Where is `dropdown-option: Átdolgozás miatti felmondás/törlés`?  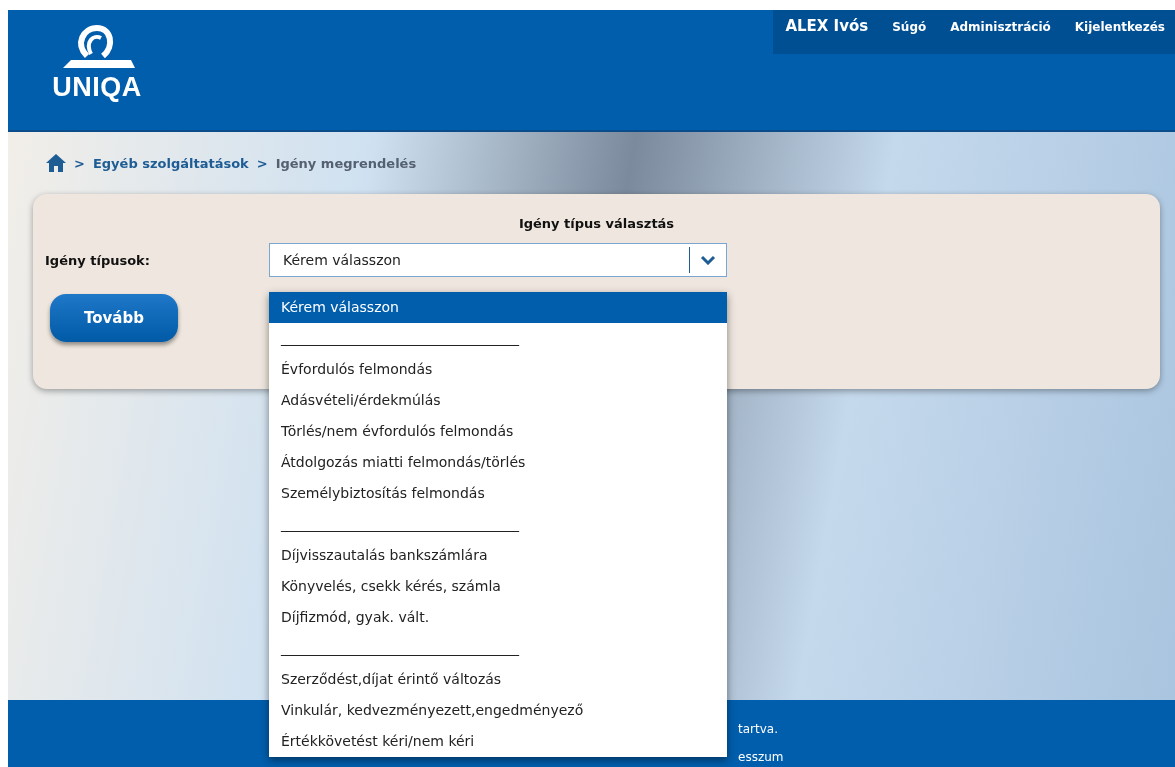 dropdown-option: Átdolgozás miatti felmondás/törlés is located at coordinates (498, 462).